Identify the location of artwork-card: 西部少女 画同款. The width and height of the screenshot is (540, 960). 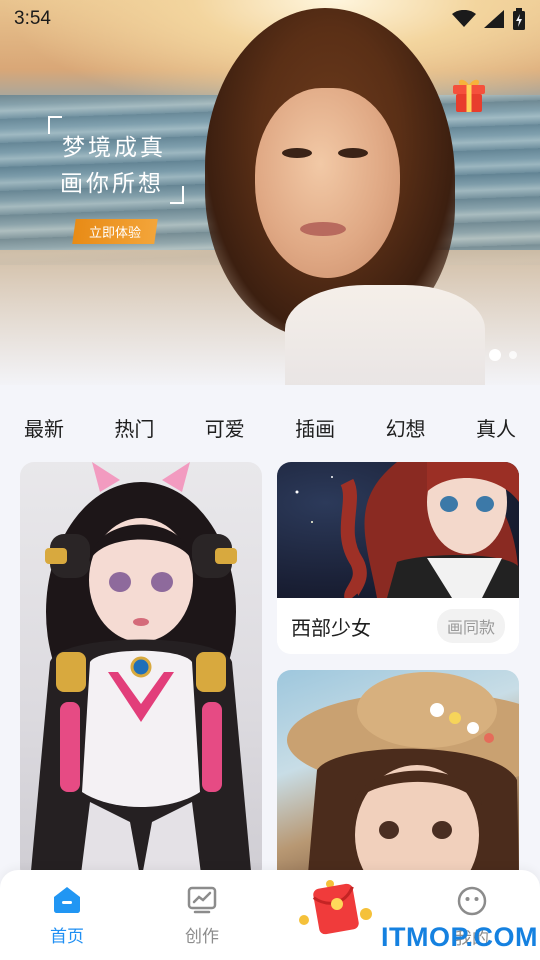
(398, 558).